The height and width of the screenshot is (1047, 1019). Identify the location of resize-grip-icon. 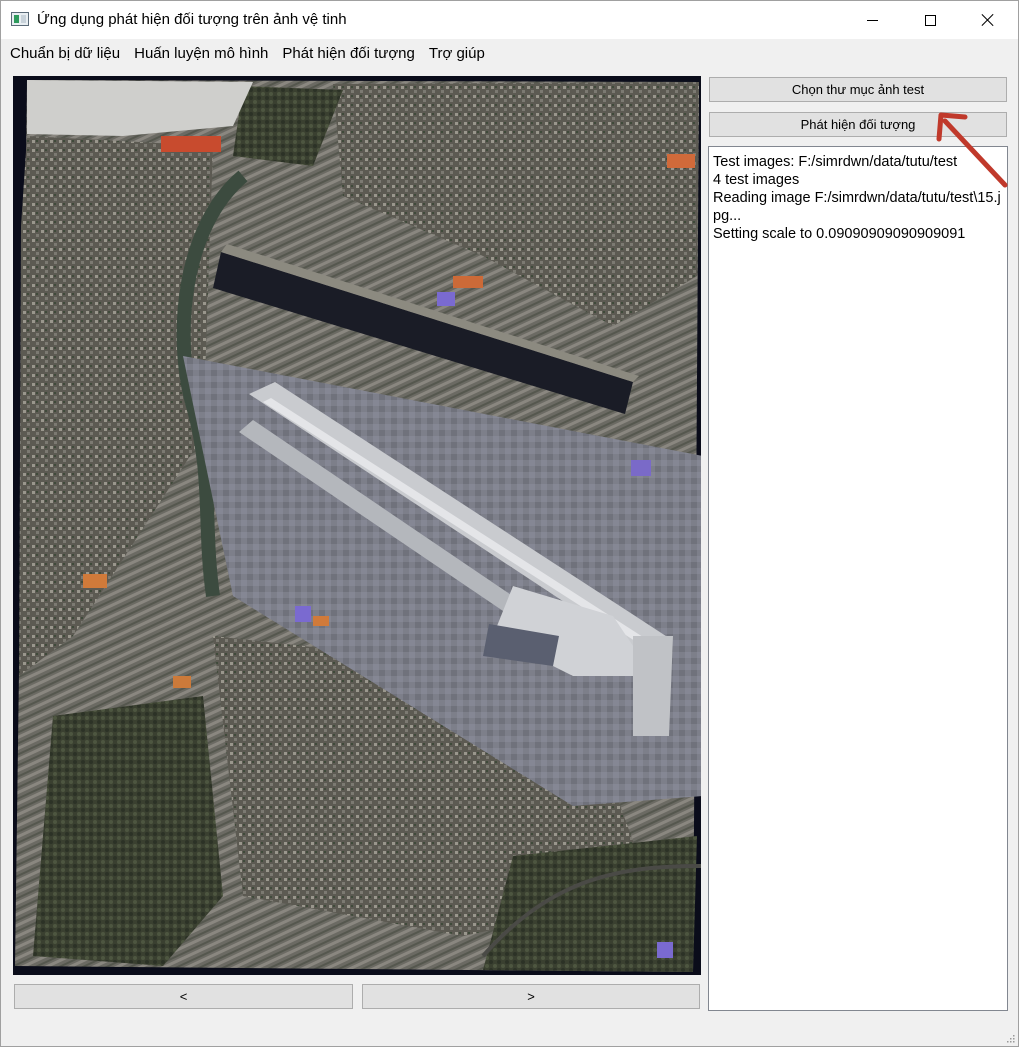
(1010, 1038).